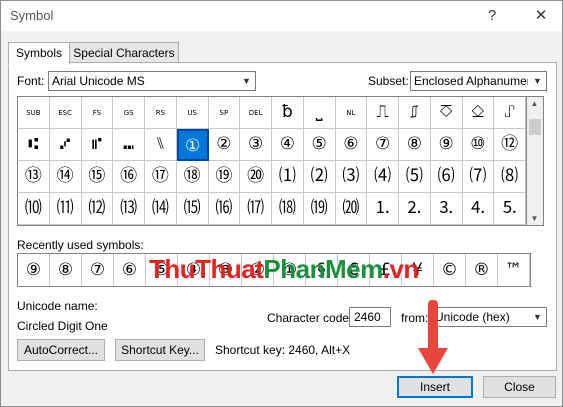 This screenshot has height=407, width=563. What do you see at coordinates (192, 177) in the screenshot?
I see `symbol-cell: ⑱` at bounding box center [192, 177].